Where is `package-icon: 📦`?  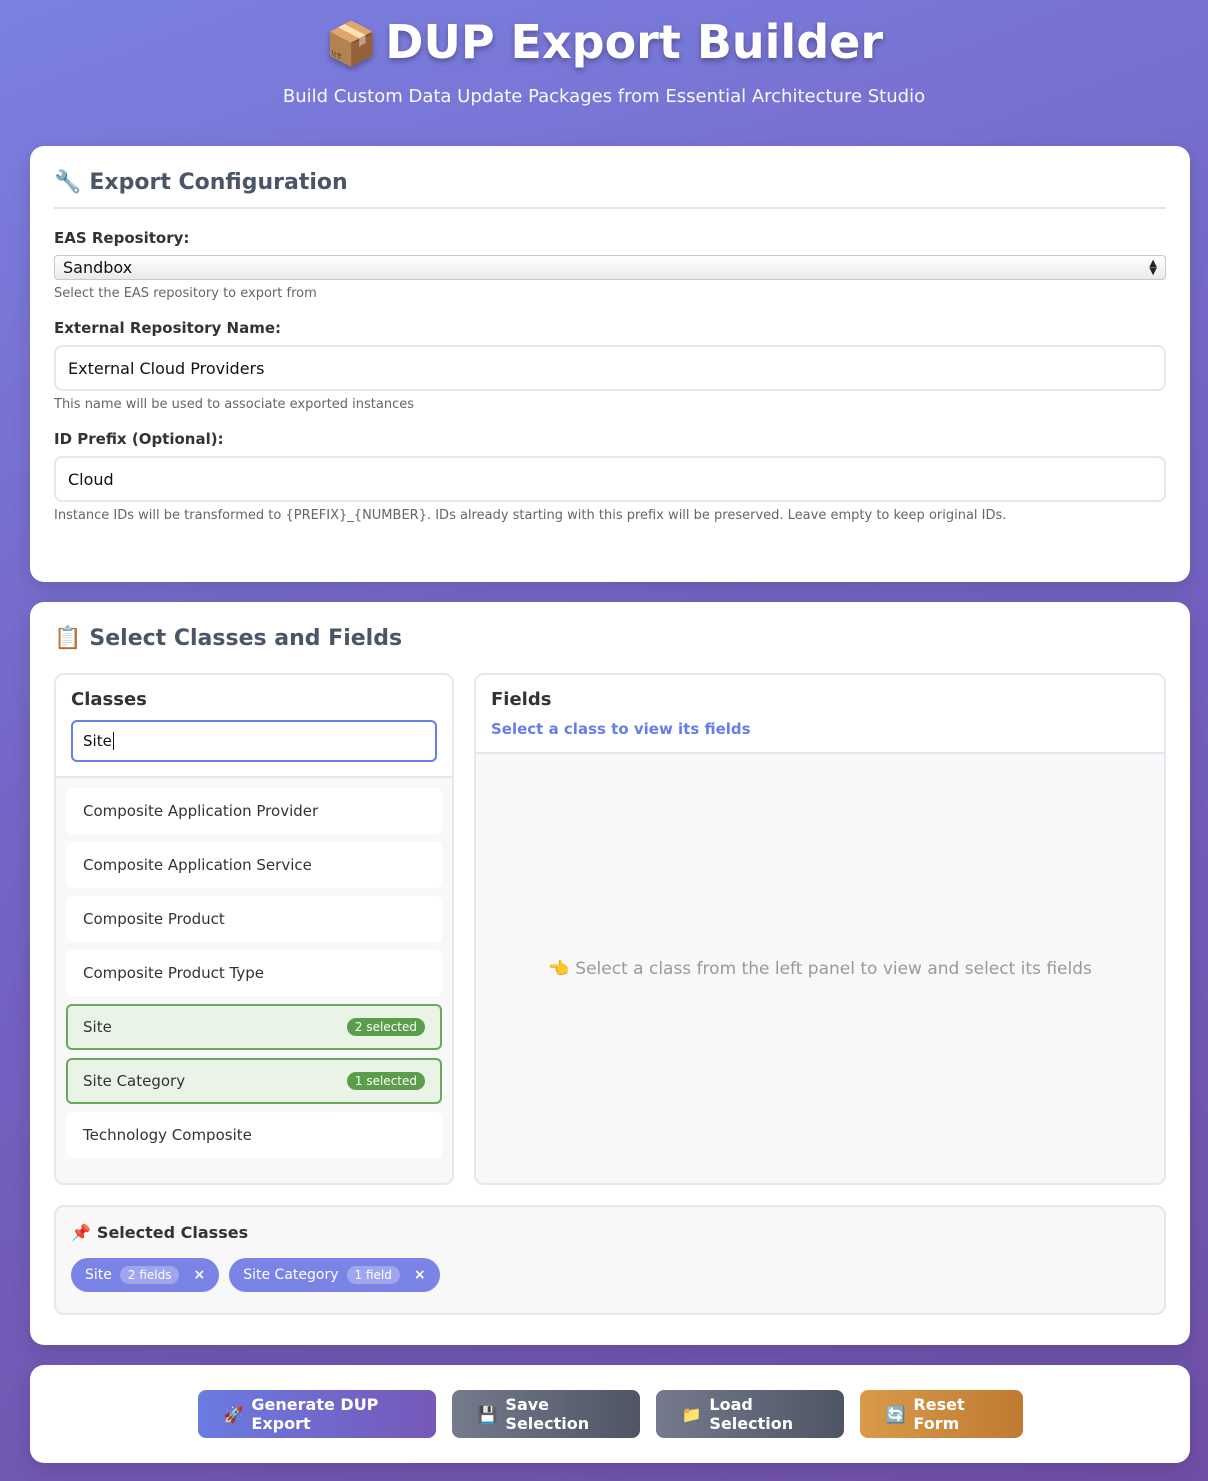 package-icon: 📦 is located at coordinates (351, 43).